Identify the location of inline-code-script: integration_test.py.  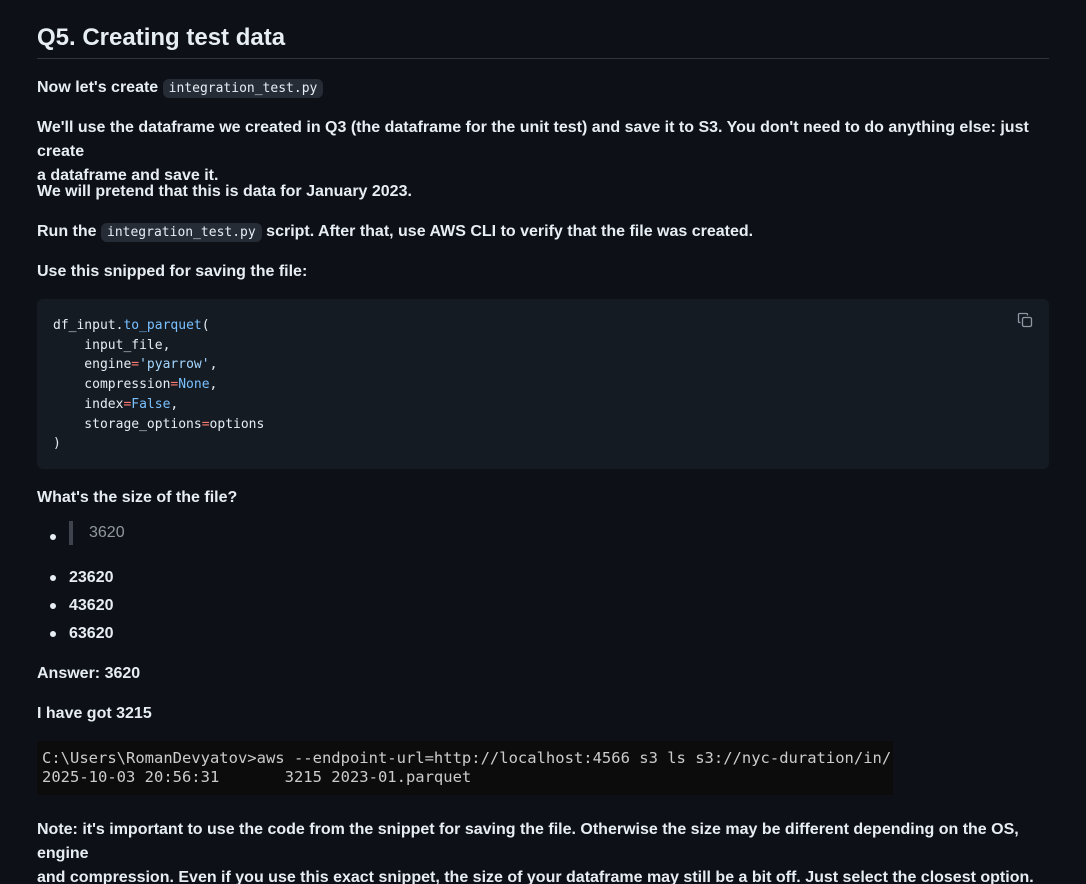
(181, 232).